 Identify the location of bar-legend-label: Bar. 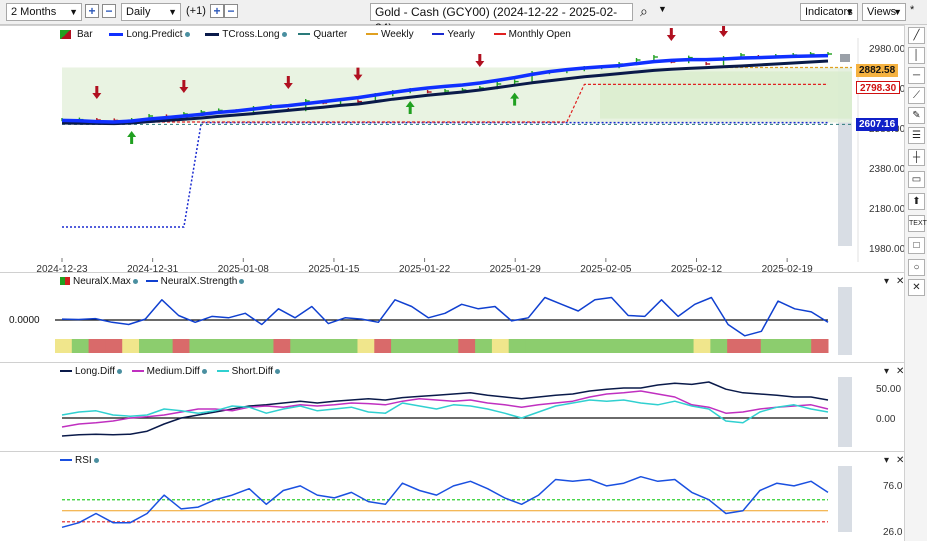
(85, 34).